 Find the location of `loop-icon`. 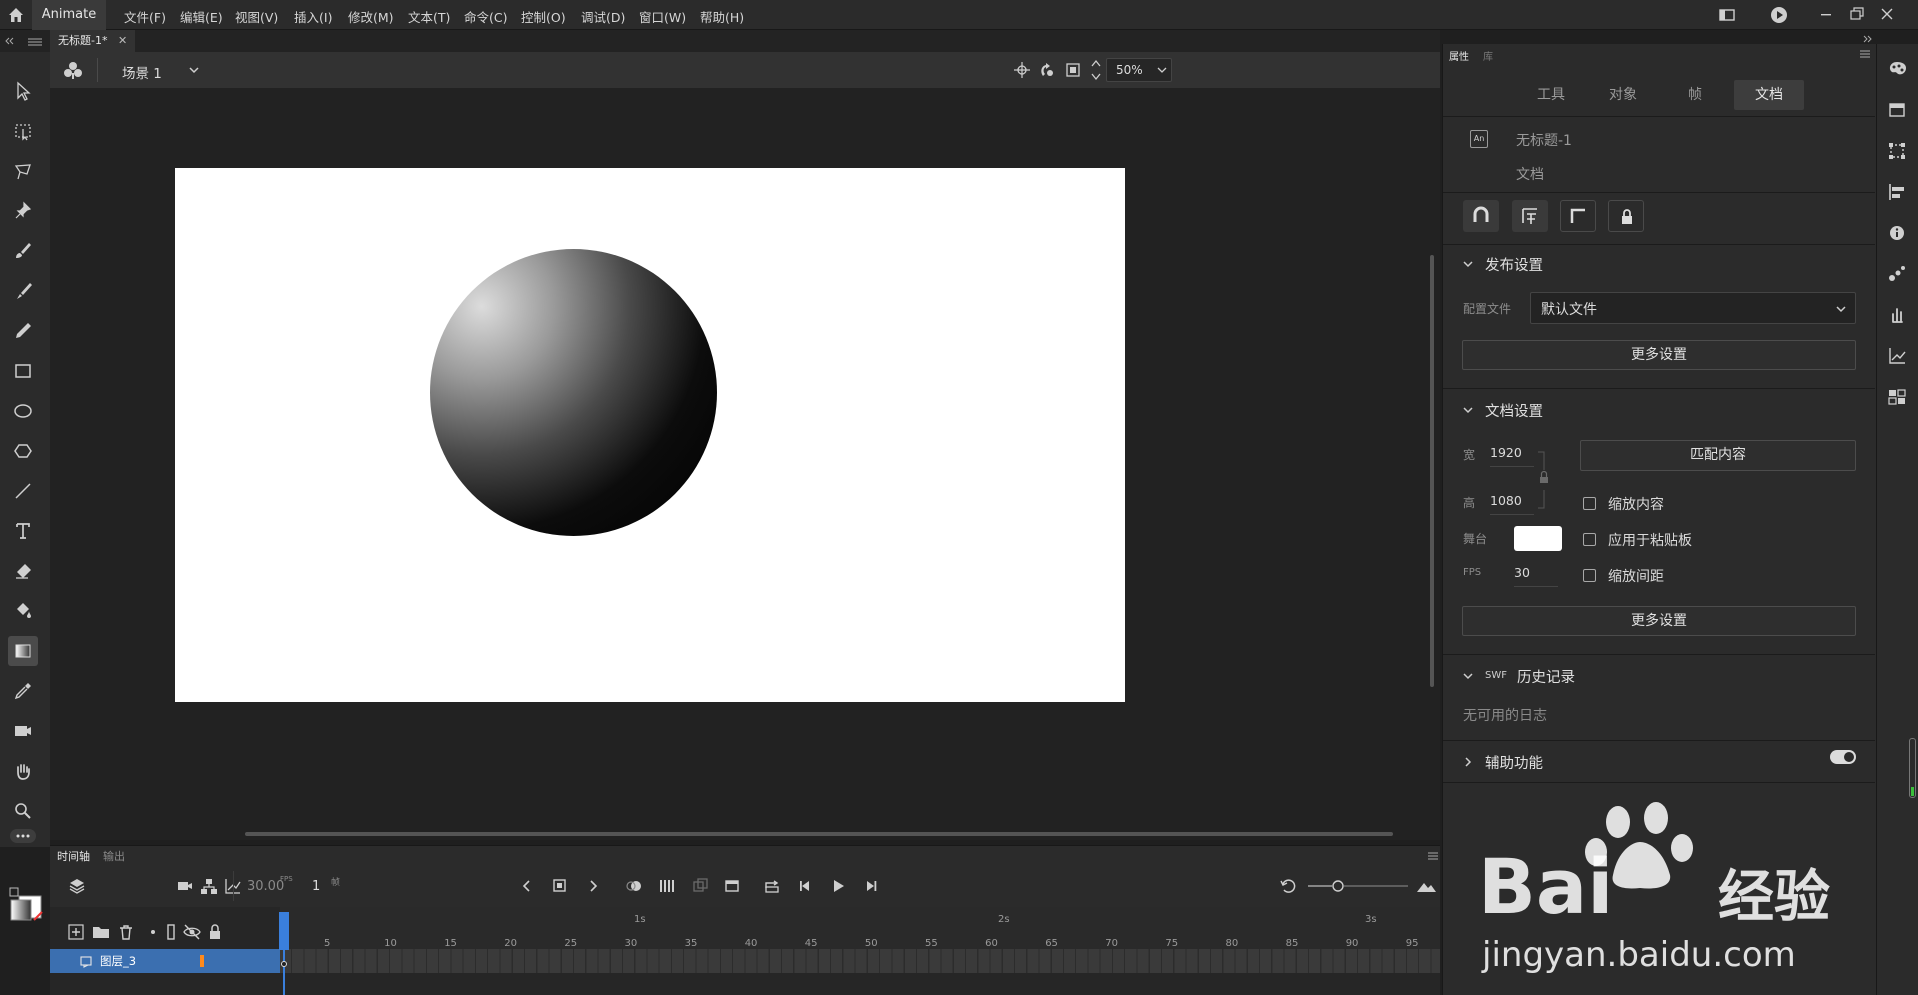

loop-icon is located at coordinates (772, 886).